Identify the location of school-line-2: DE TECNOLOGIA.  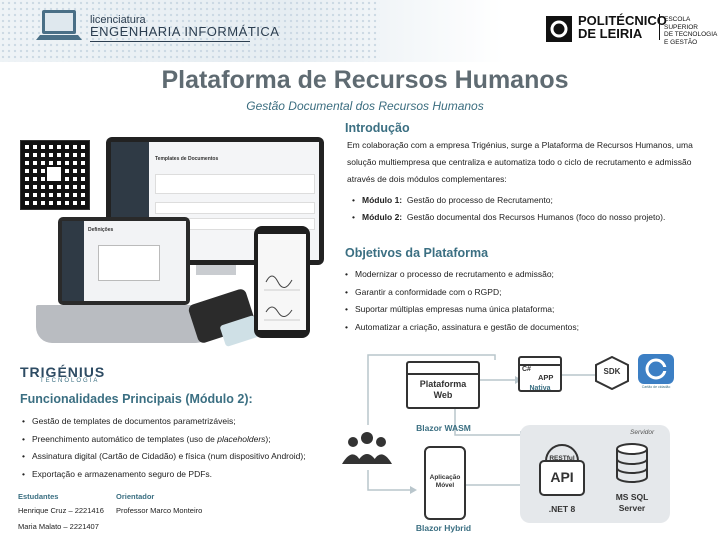
(691, 34).